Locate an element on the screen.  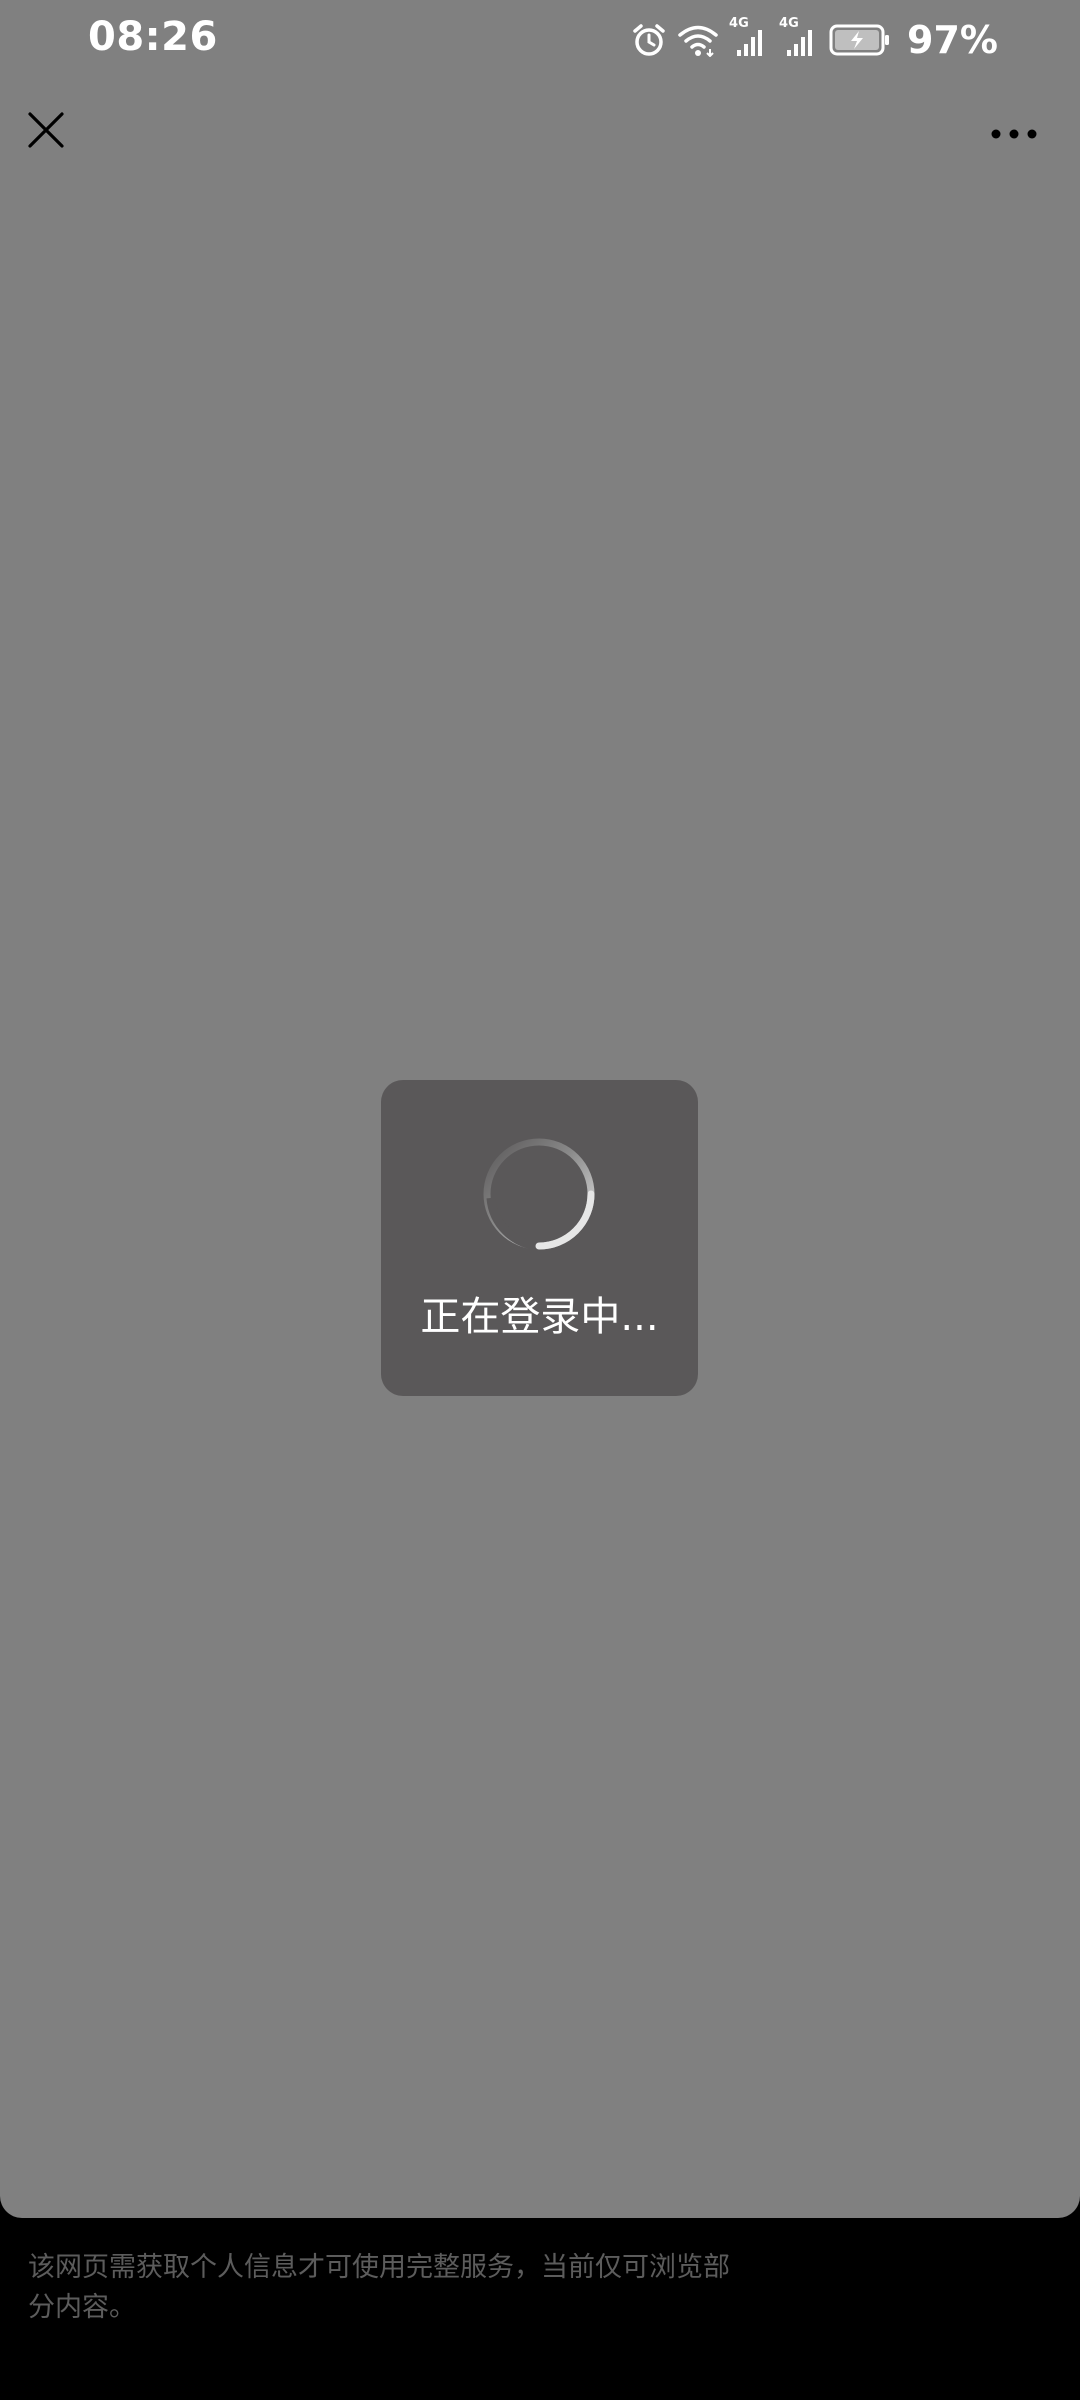
loading-spinner-icon is located at coordinates (539, 1194).